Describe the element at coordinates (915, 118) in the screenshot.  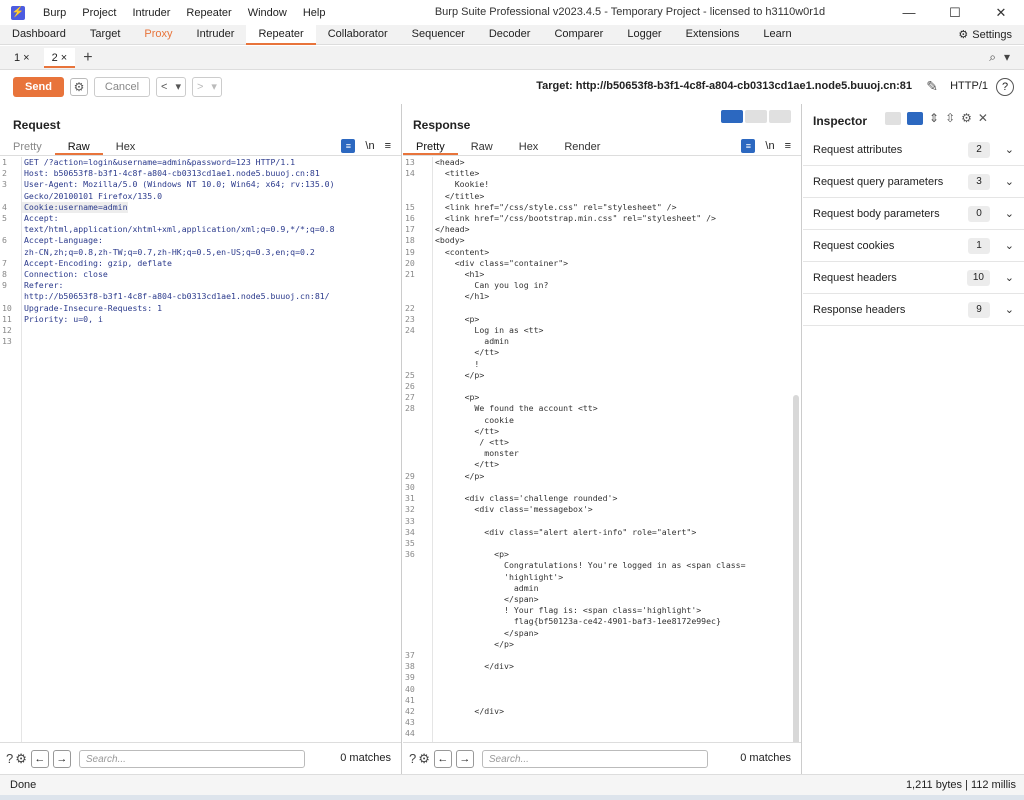
I see `layout-vertical-icon` at that location.